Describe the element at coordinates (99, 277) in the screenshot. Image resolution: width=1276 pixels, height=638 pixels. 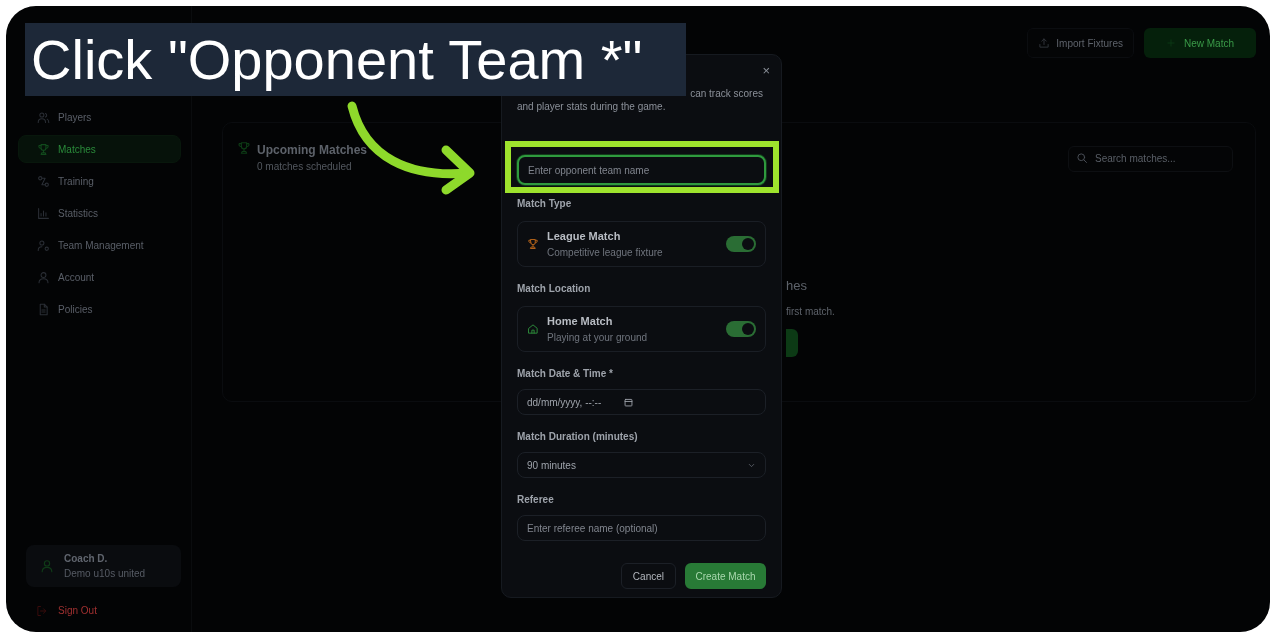
I see `sidebar-item: Account` at that location.